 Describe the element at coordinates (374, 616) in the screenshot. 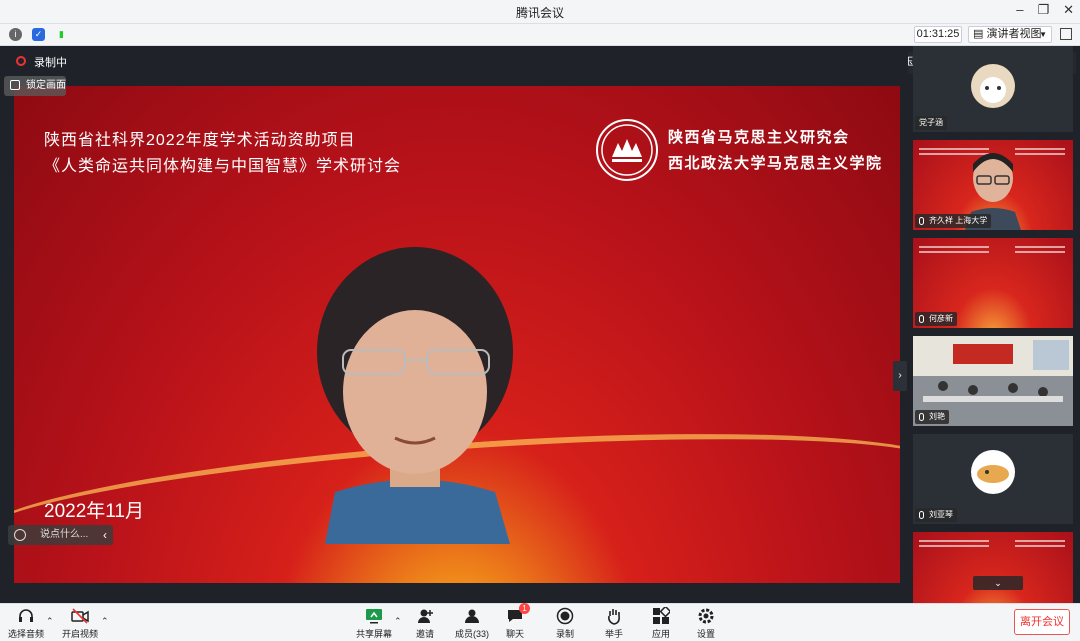

I see `share-screen-icon` at that location.